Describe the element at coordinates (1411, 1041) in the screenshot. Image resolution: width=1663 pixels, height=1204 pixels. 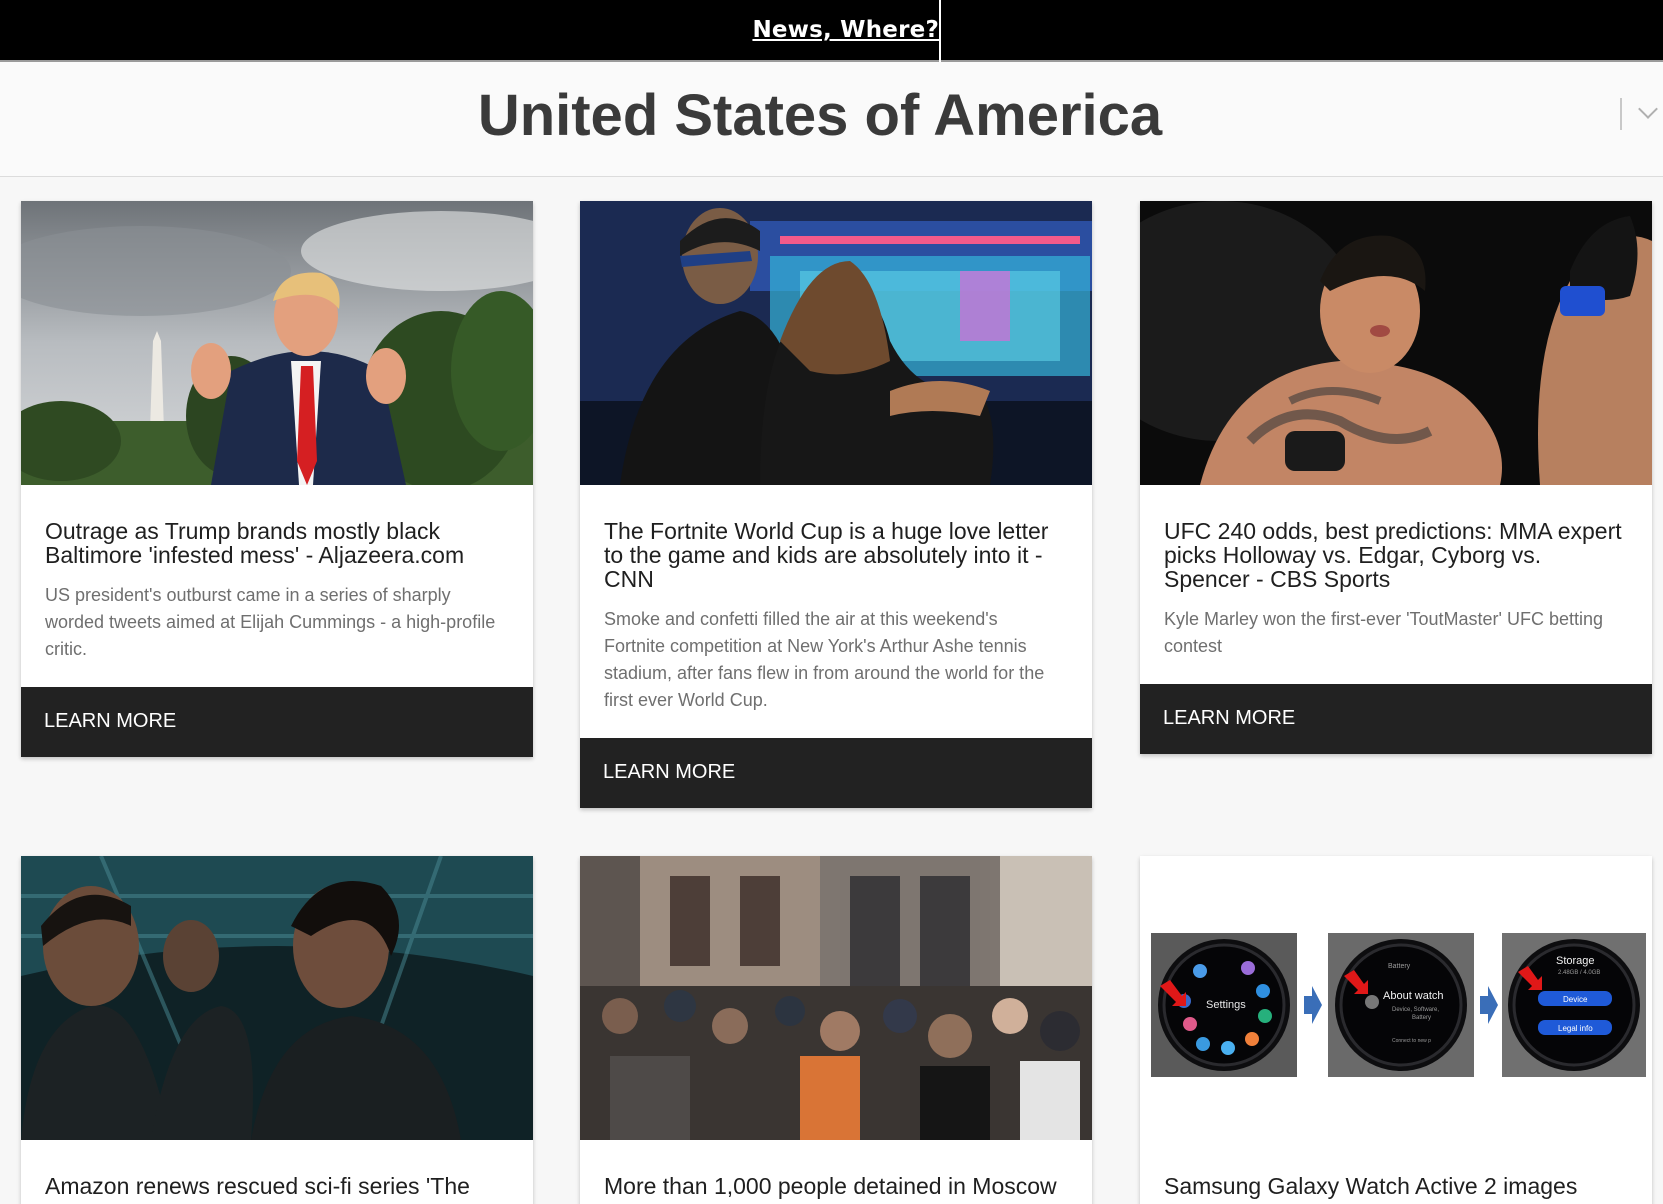
I see `connect-label: Connect to new p` at that location.